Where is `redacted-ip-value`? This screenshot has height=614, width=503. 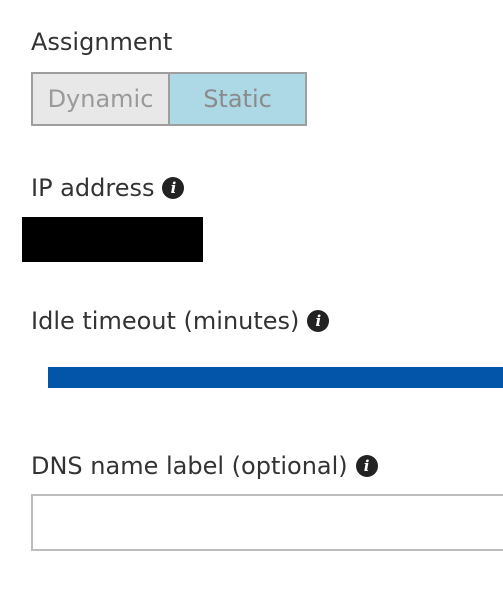 redacted-ip-value is located at coordinates (112, 239).